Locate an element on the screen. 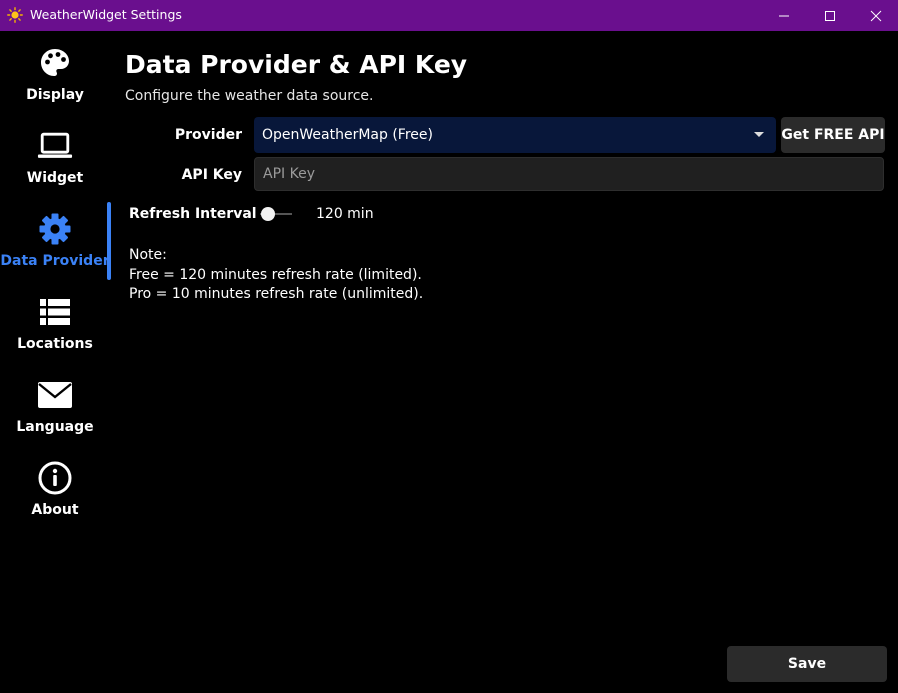 This screenshot has width=898, height=693. close-icon is located at coordinates (876, 15).